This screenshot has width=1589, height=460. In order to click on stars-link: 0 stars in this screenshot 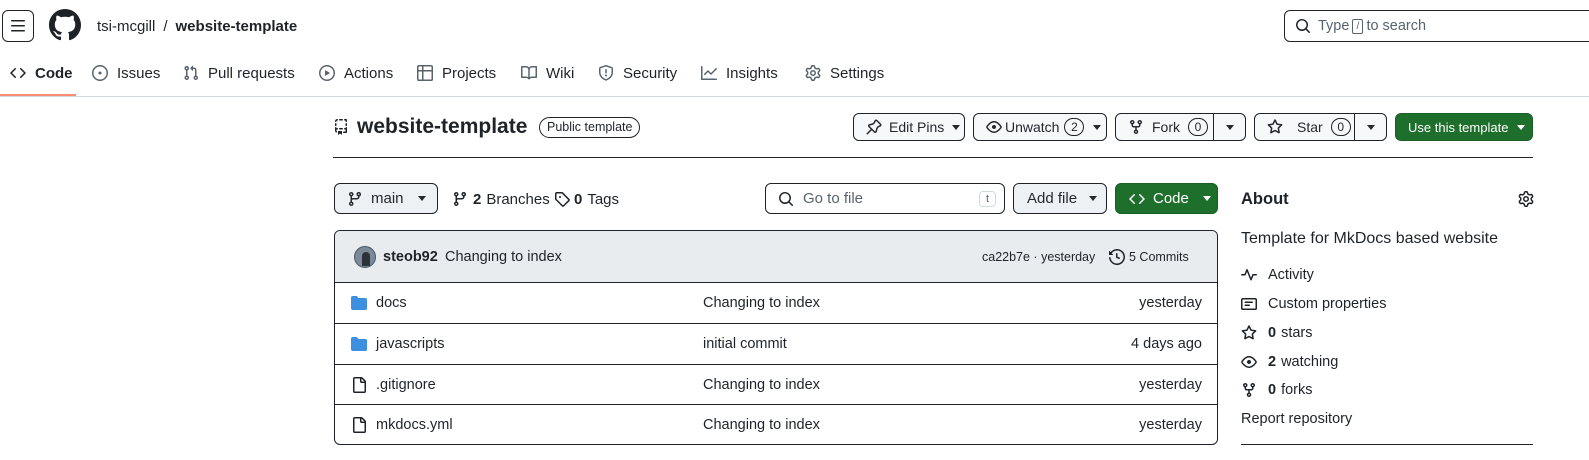, I will do `click(1277, 333)`.